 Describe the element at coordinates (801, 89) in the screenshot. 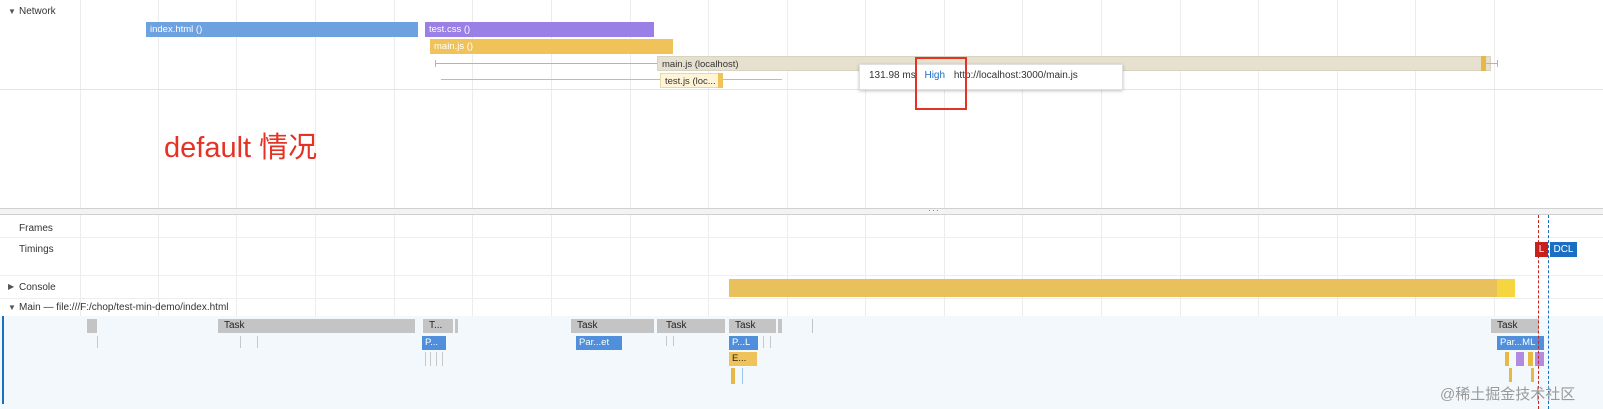

I see `network-divider` at that location.